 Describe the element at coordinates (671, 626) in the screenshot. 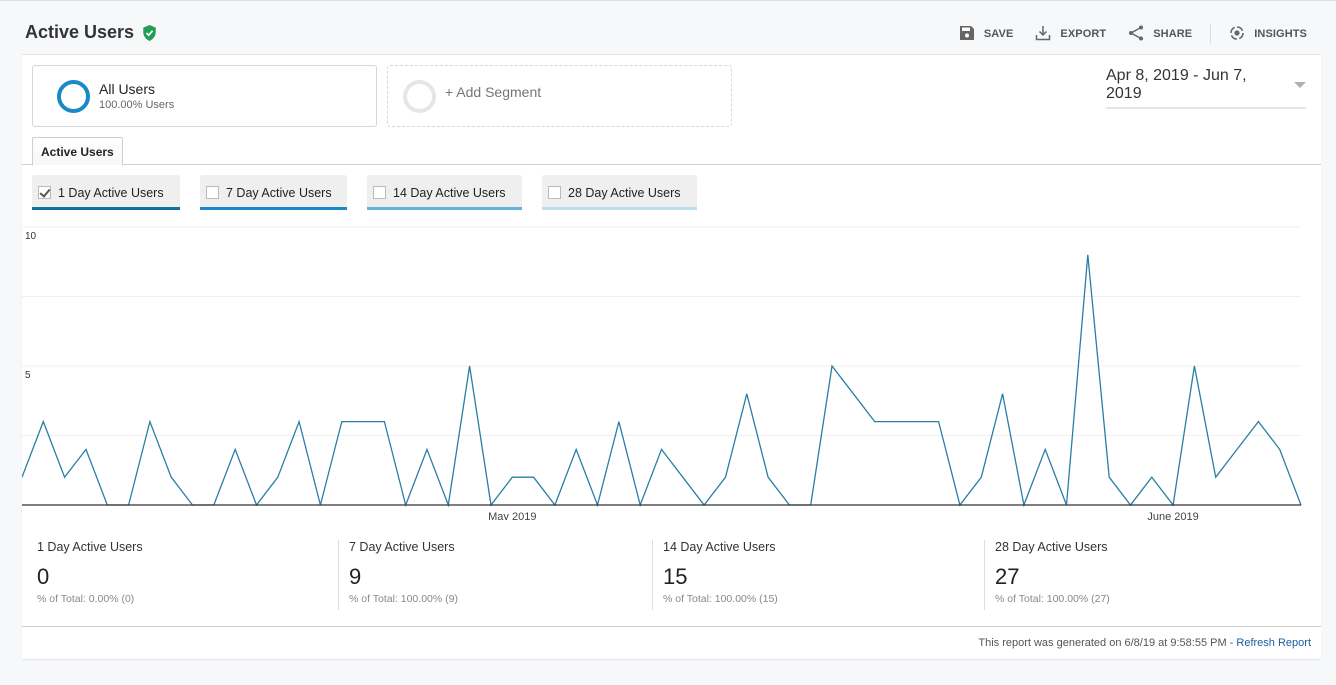

I see `footer-divider` at that location.